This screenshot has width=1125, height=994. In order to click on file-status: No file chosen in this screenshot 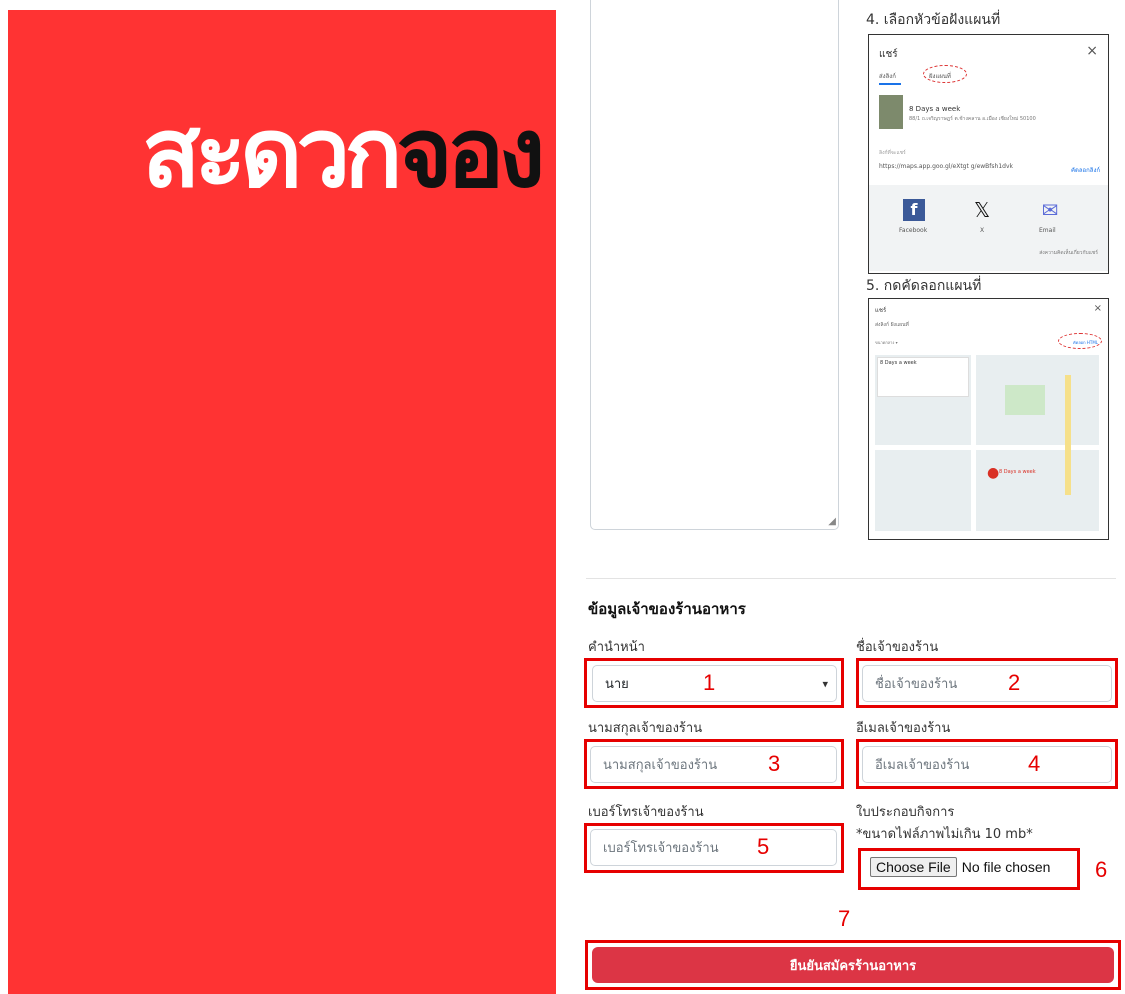, I will do `click(1006, 867)`.